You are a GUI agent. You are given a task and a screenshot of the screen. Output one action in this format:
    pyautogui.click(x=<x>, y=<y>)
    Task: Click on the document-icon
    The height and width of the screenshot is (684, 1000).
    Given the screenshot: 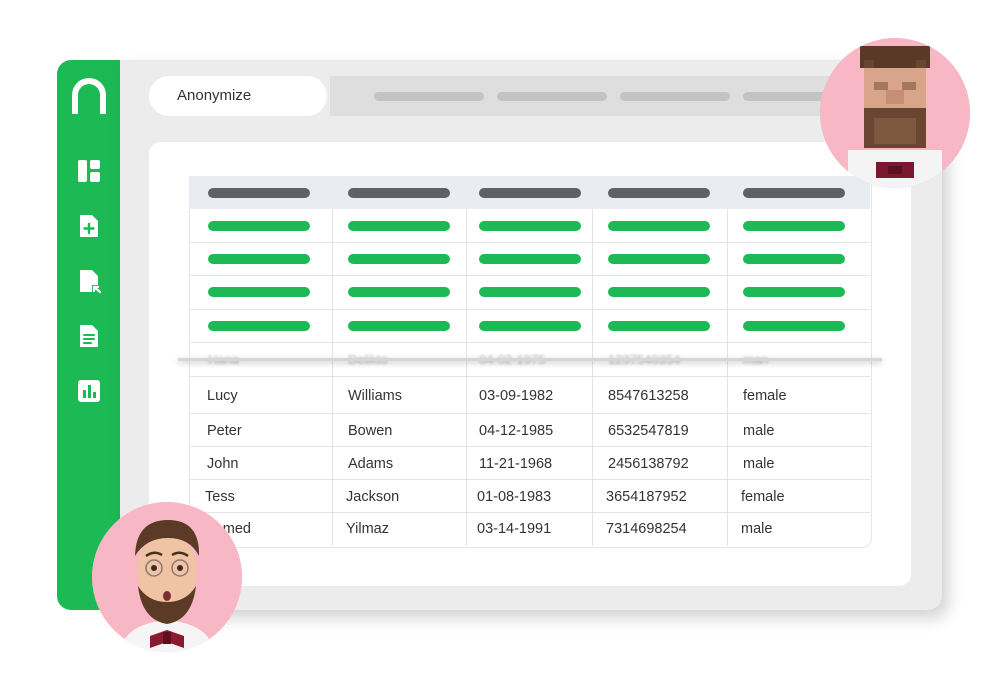 What is the action you would take?
    pyautogui.click(x=89, y=336)
    